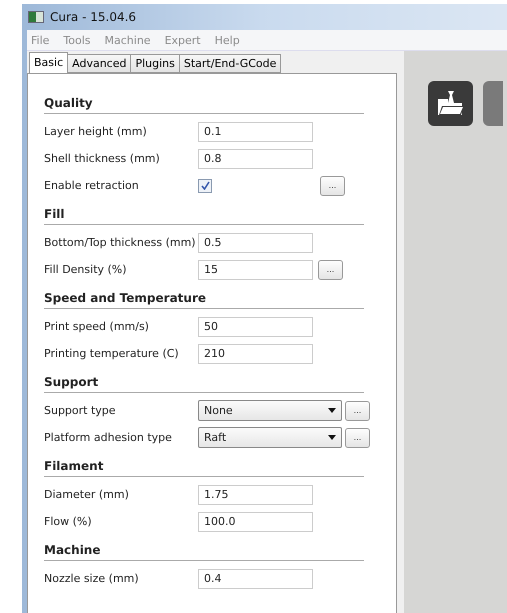 This screenshot has width=507, height=613. What do you see at coordinates (255, 158) in the screenshot?
I see `input-field: 0.8` at bounding box center [255, 158].